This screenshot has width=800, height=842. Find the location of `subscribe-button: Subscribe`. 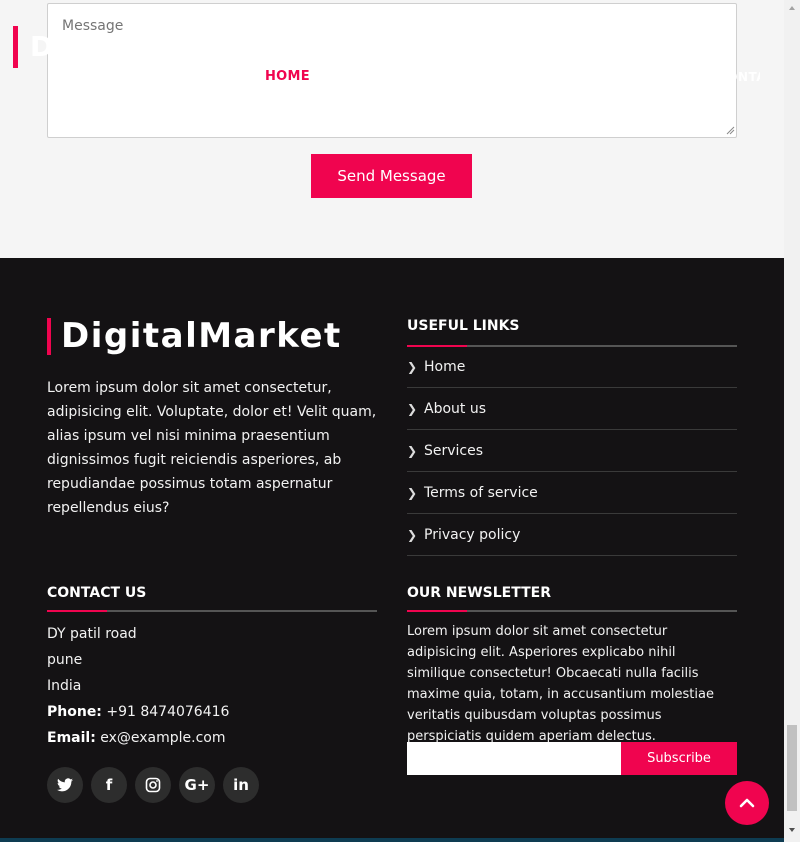

subscribe-button: Subscribe is located at coordinates (679, 758).